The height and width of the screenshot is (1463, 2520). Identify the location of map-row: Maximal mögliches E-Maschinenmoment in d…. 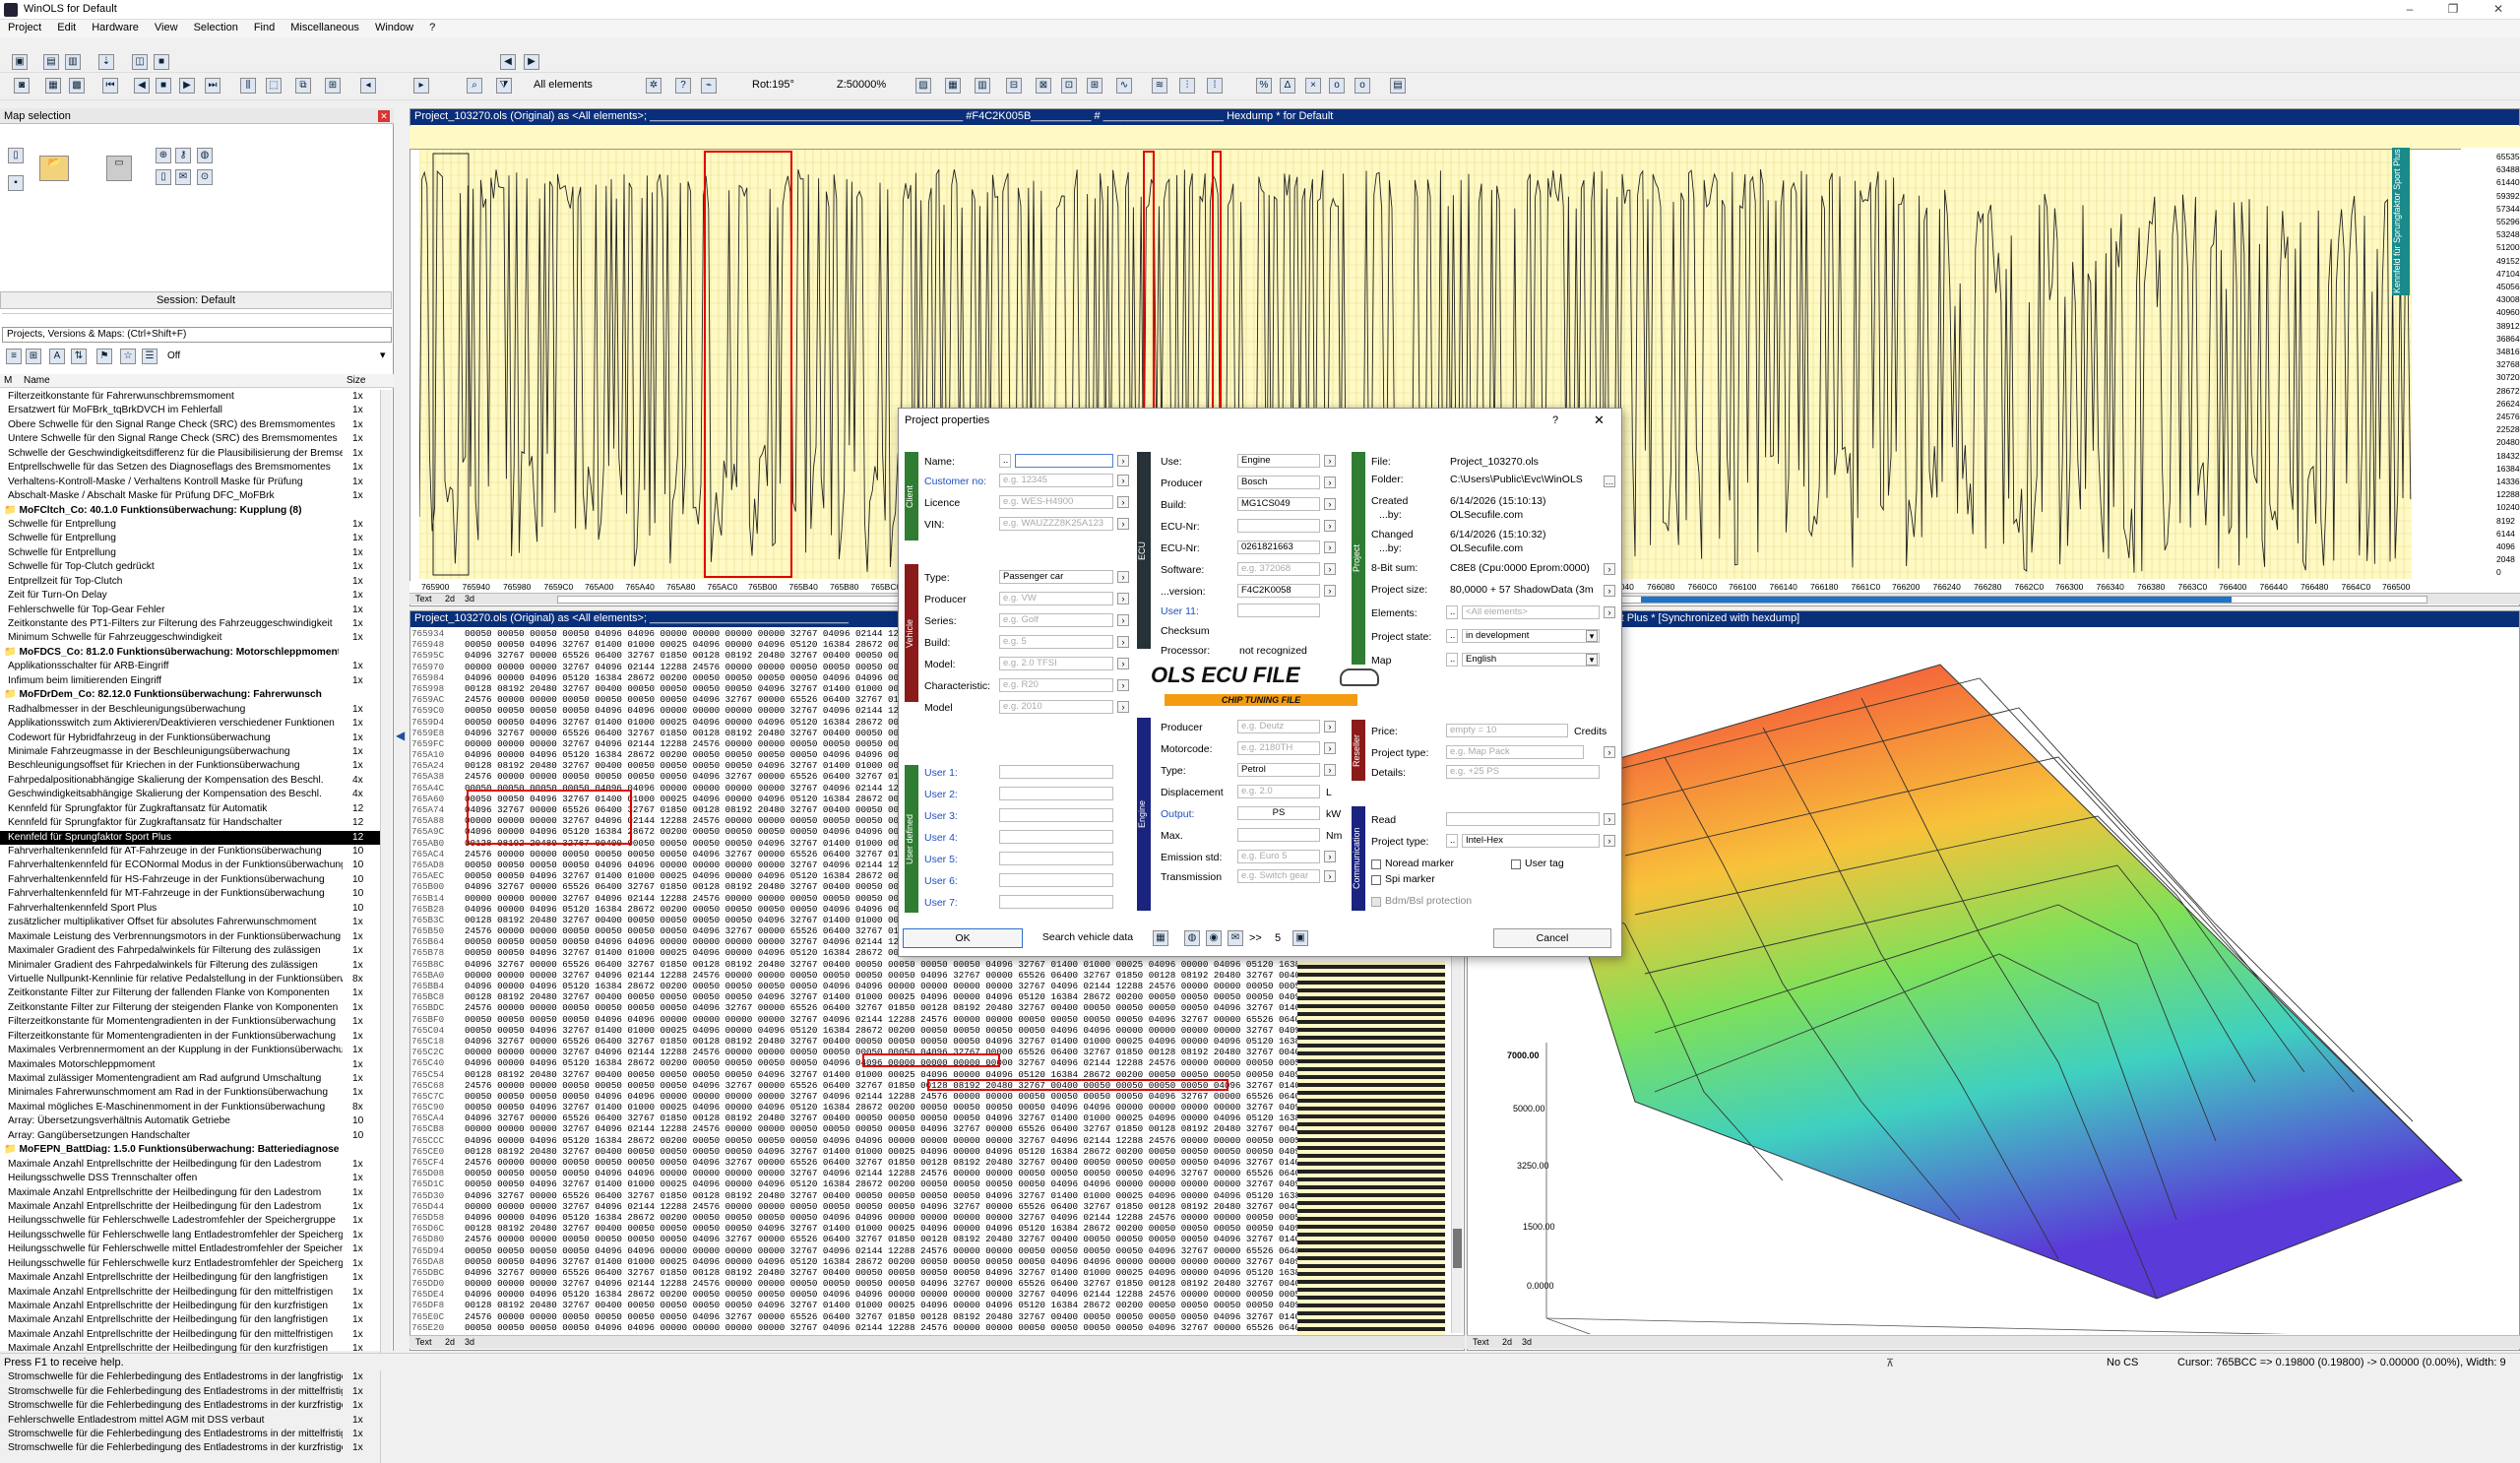
(190, 1108).